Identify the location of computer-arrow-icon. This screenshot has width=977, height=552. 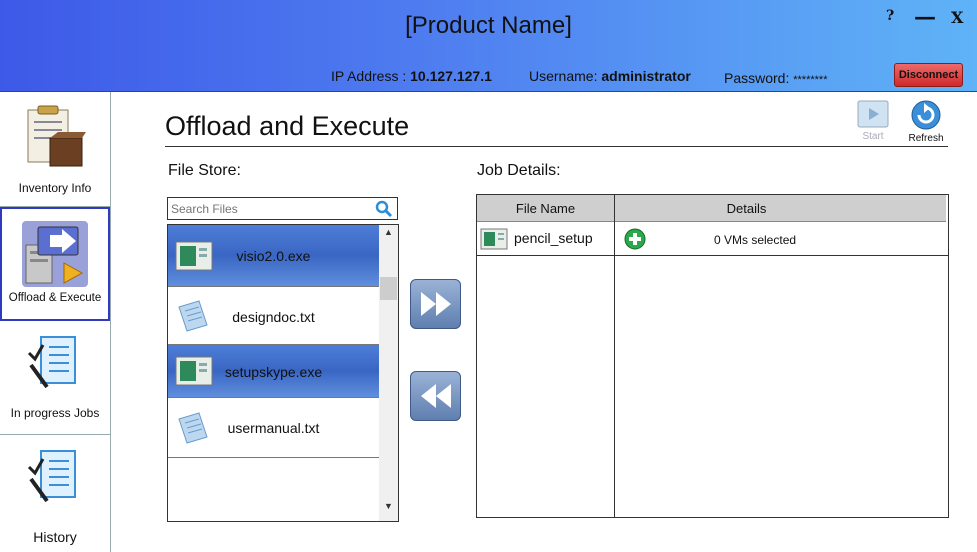
(55, 256).